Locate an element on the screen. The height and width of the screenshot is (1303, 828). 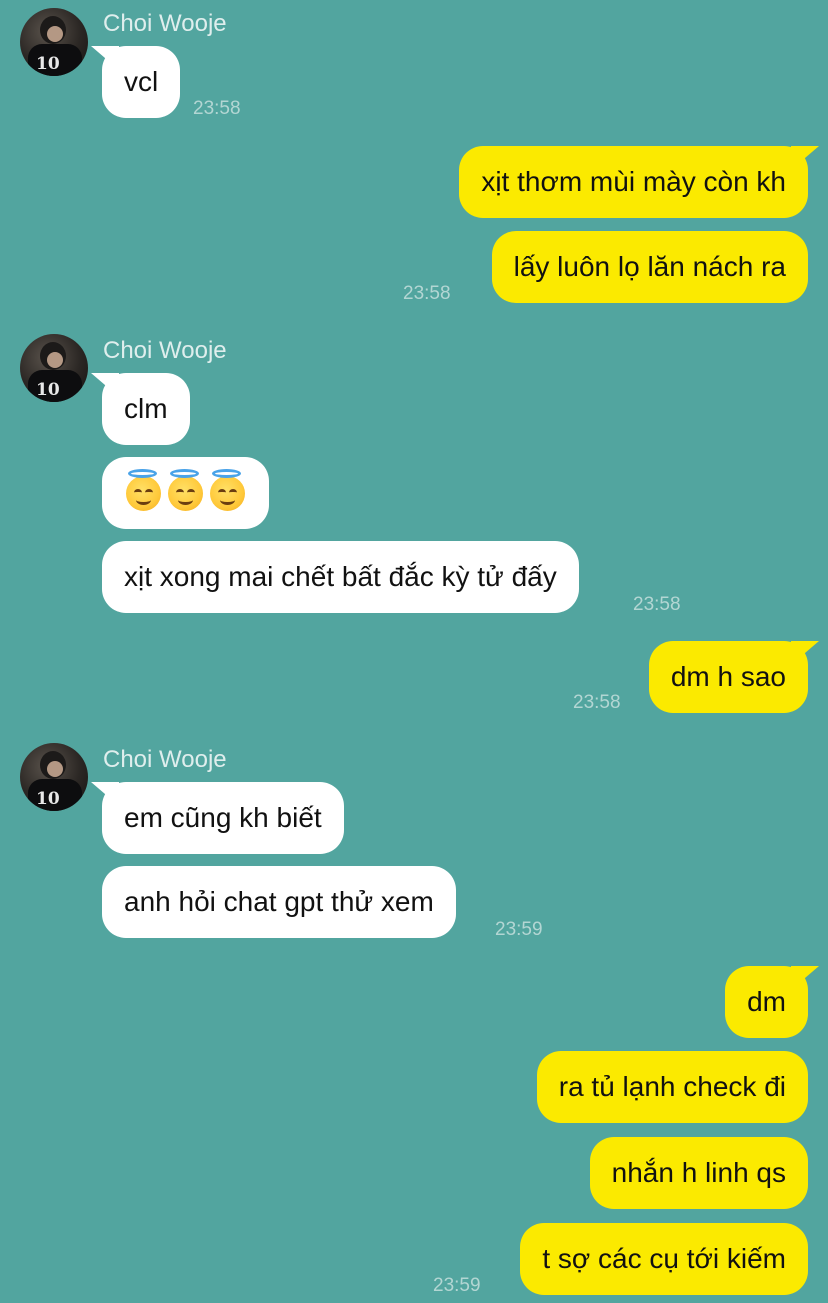
message-bubble-outgoing: dm is located at coordinates (766, 1002).